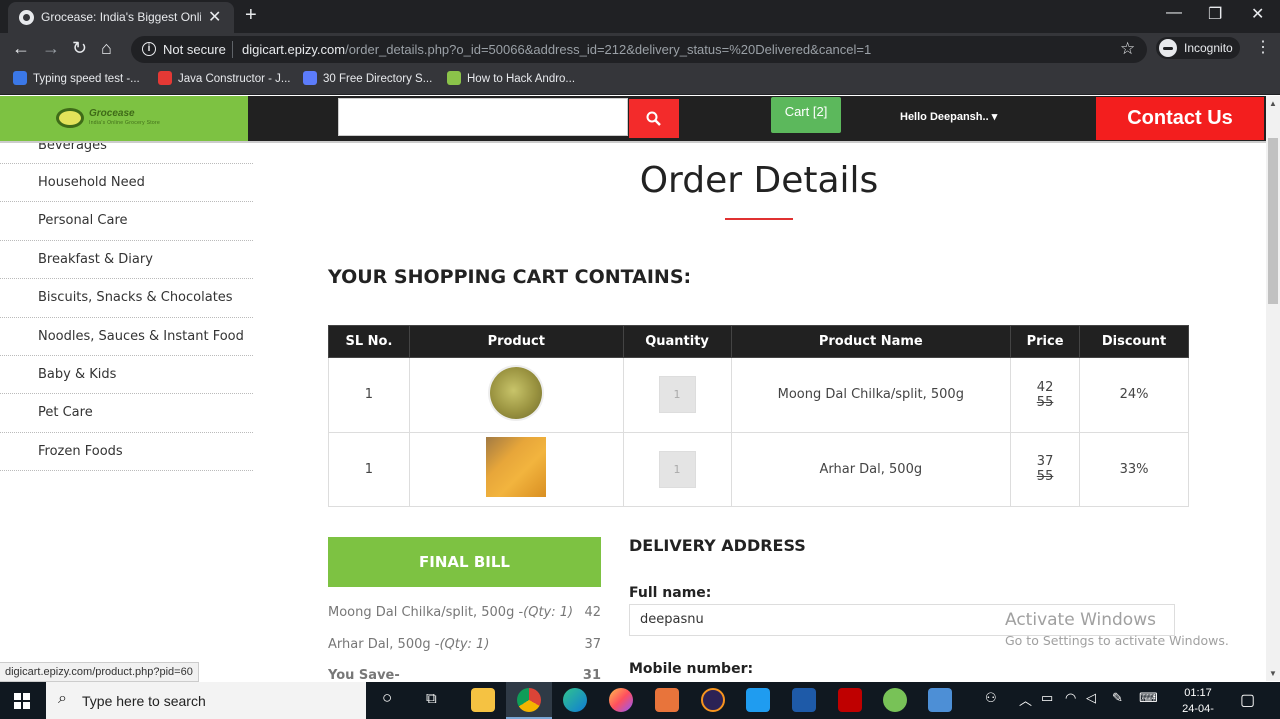 This screenshot has height=719, width=1280. Describe the element at coordinates (1215, 14) in the screenshot. I see `restore-icon: ❐` at that location.